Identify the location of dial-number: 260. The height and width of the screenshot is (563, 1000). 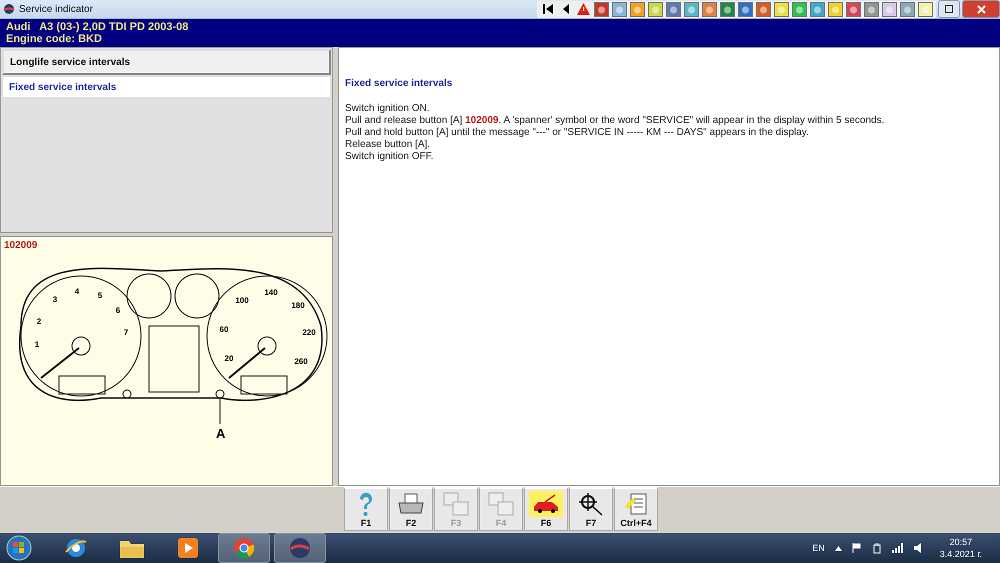
(301, 361).